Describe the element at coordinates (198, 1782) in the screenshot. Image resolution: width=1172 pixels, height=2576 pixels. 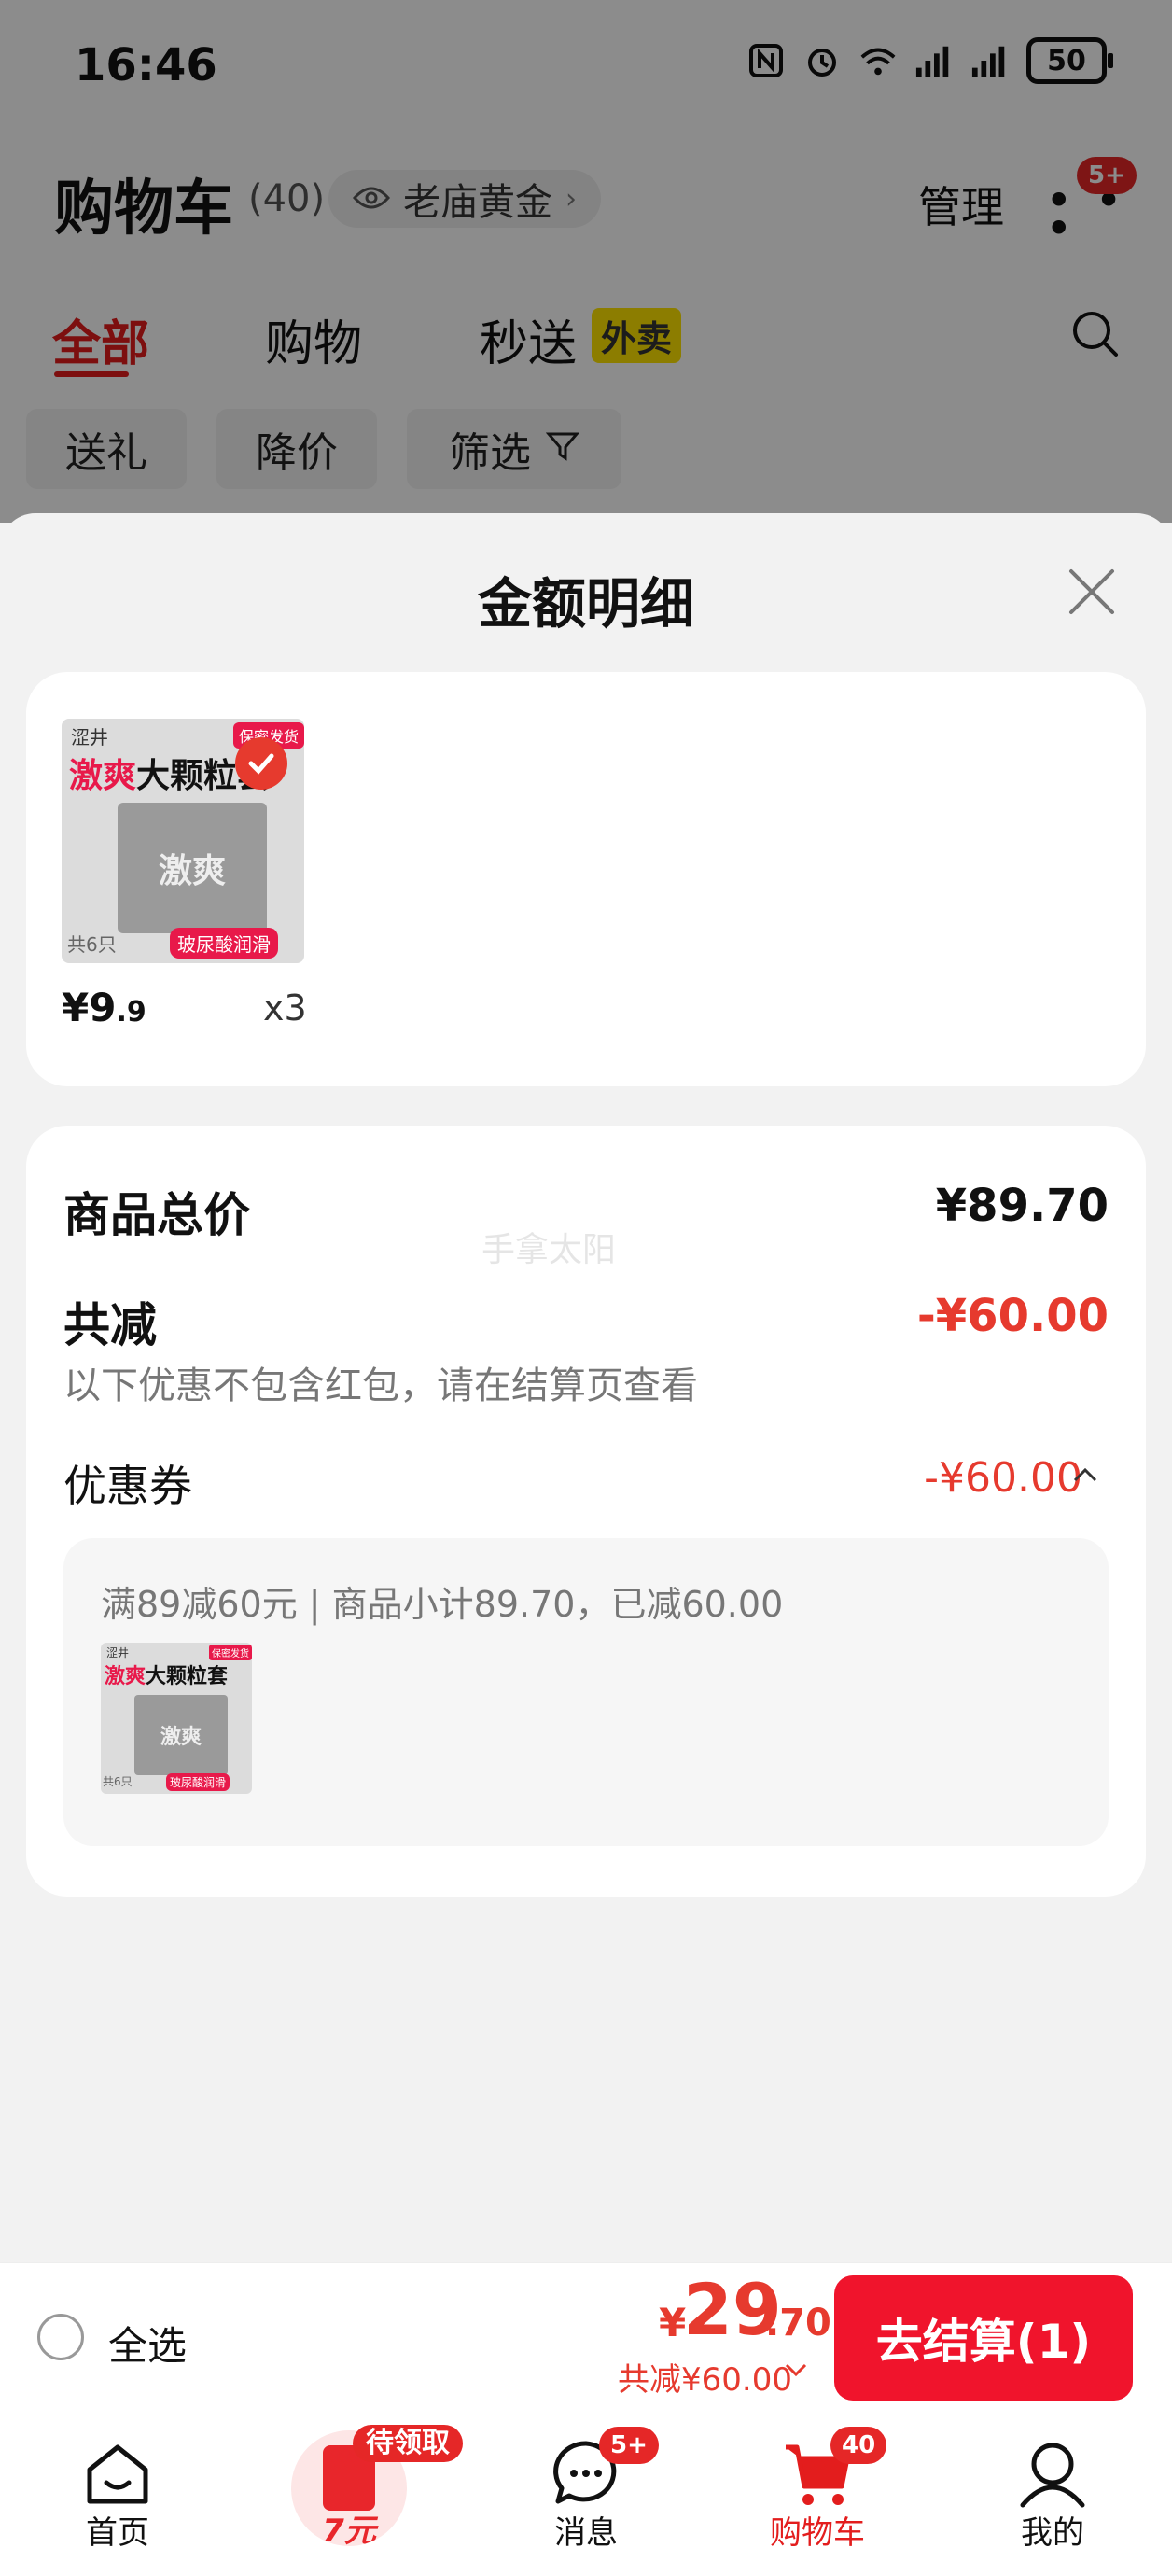
I see `thumb-feature: 玻尿酸润滑` at that location.